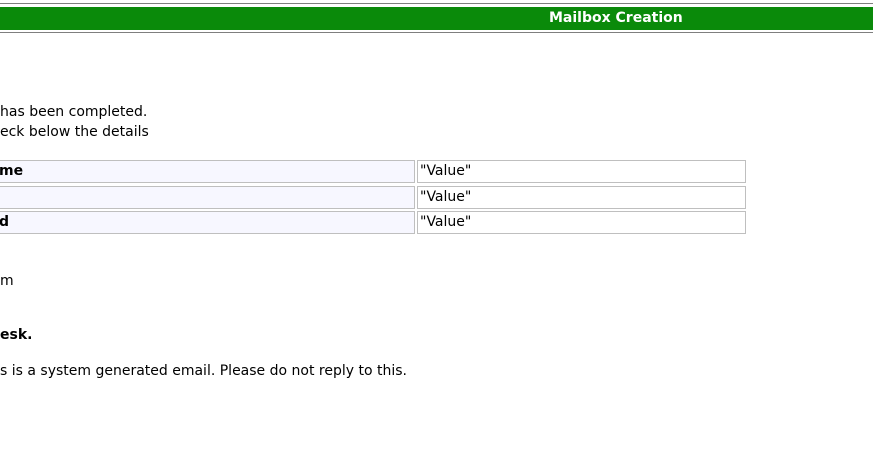 This screenshot has height=458, width=873. I want to click on completion-text: has been completed., so click(74, 112).